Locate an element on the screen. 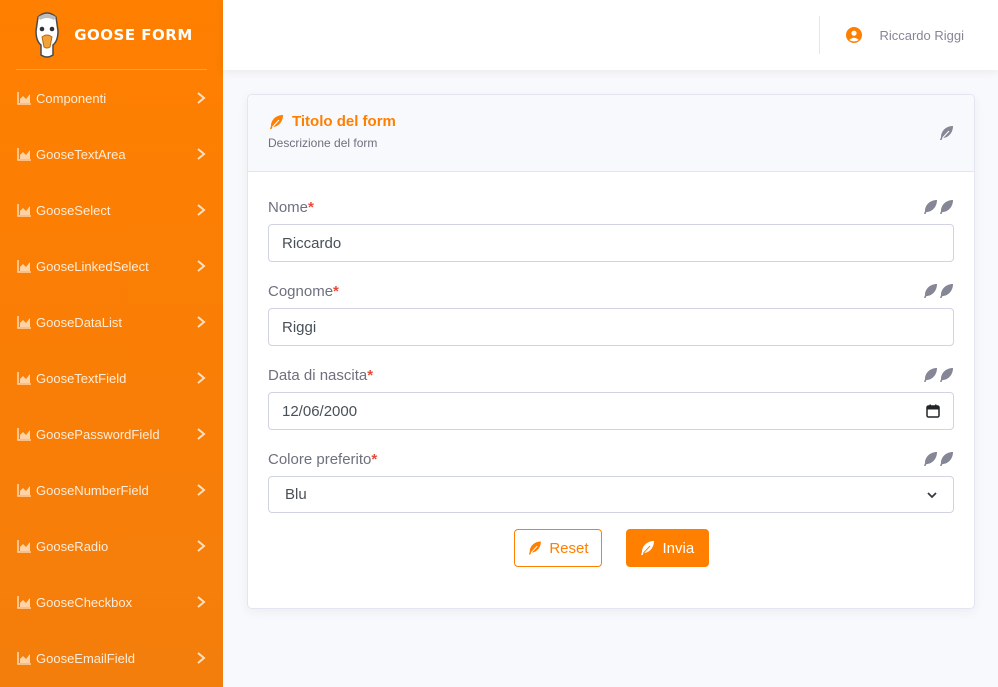  sidebar-item-goosenumberfield: GooseNumberField is located at coordinates (111, 490).